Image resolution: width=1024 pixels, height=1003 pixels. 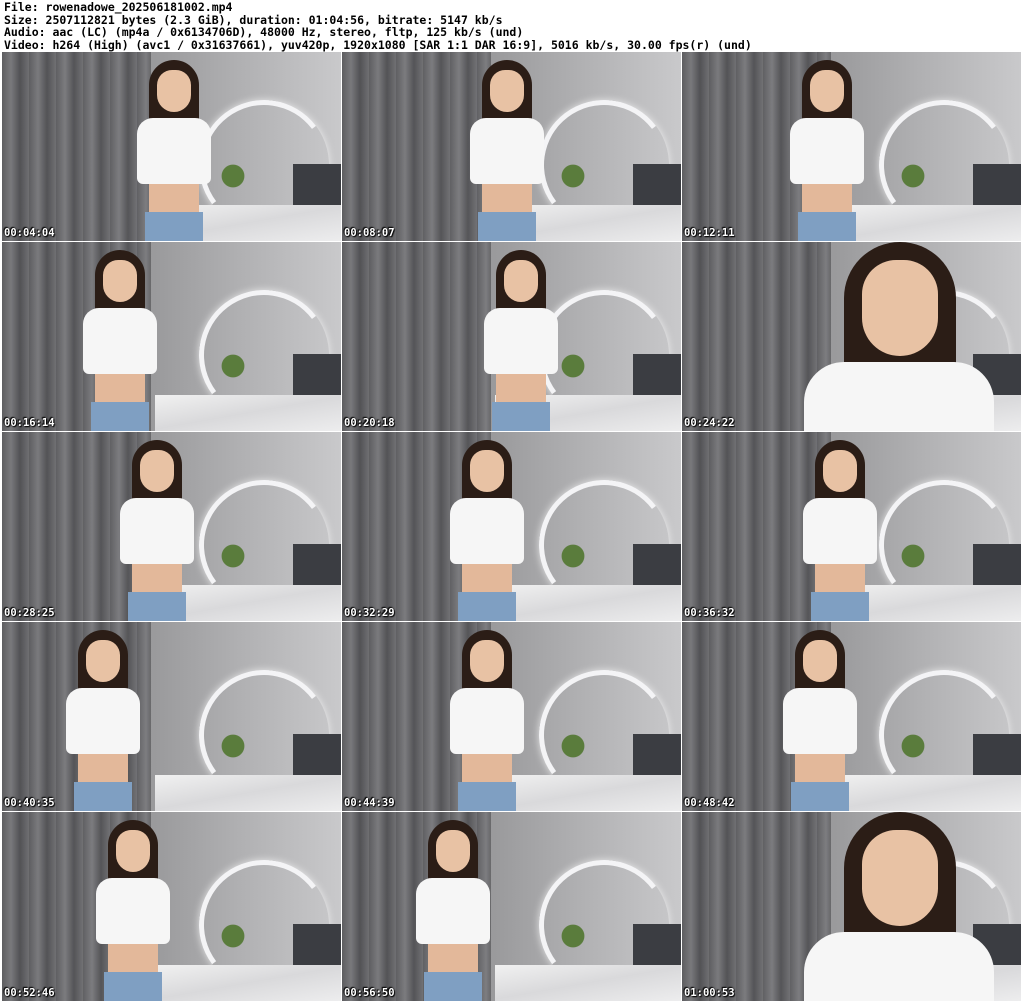 What do you see at coordinates (369, 803) in the screenshot?
I see `frame-timestamp: 00:44:39` at bounding box center [369, 803].